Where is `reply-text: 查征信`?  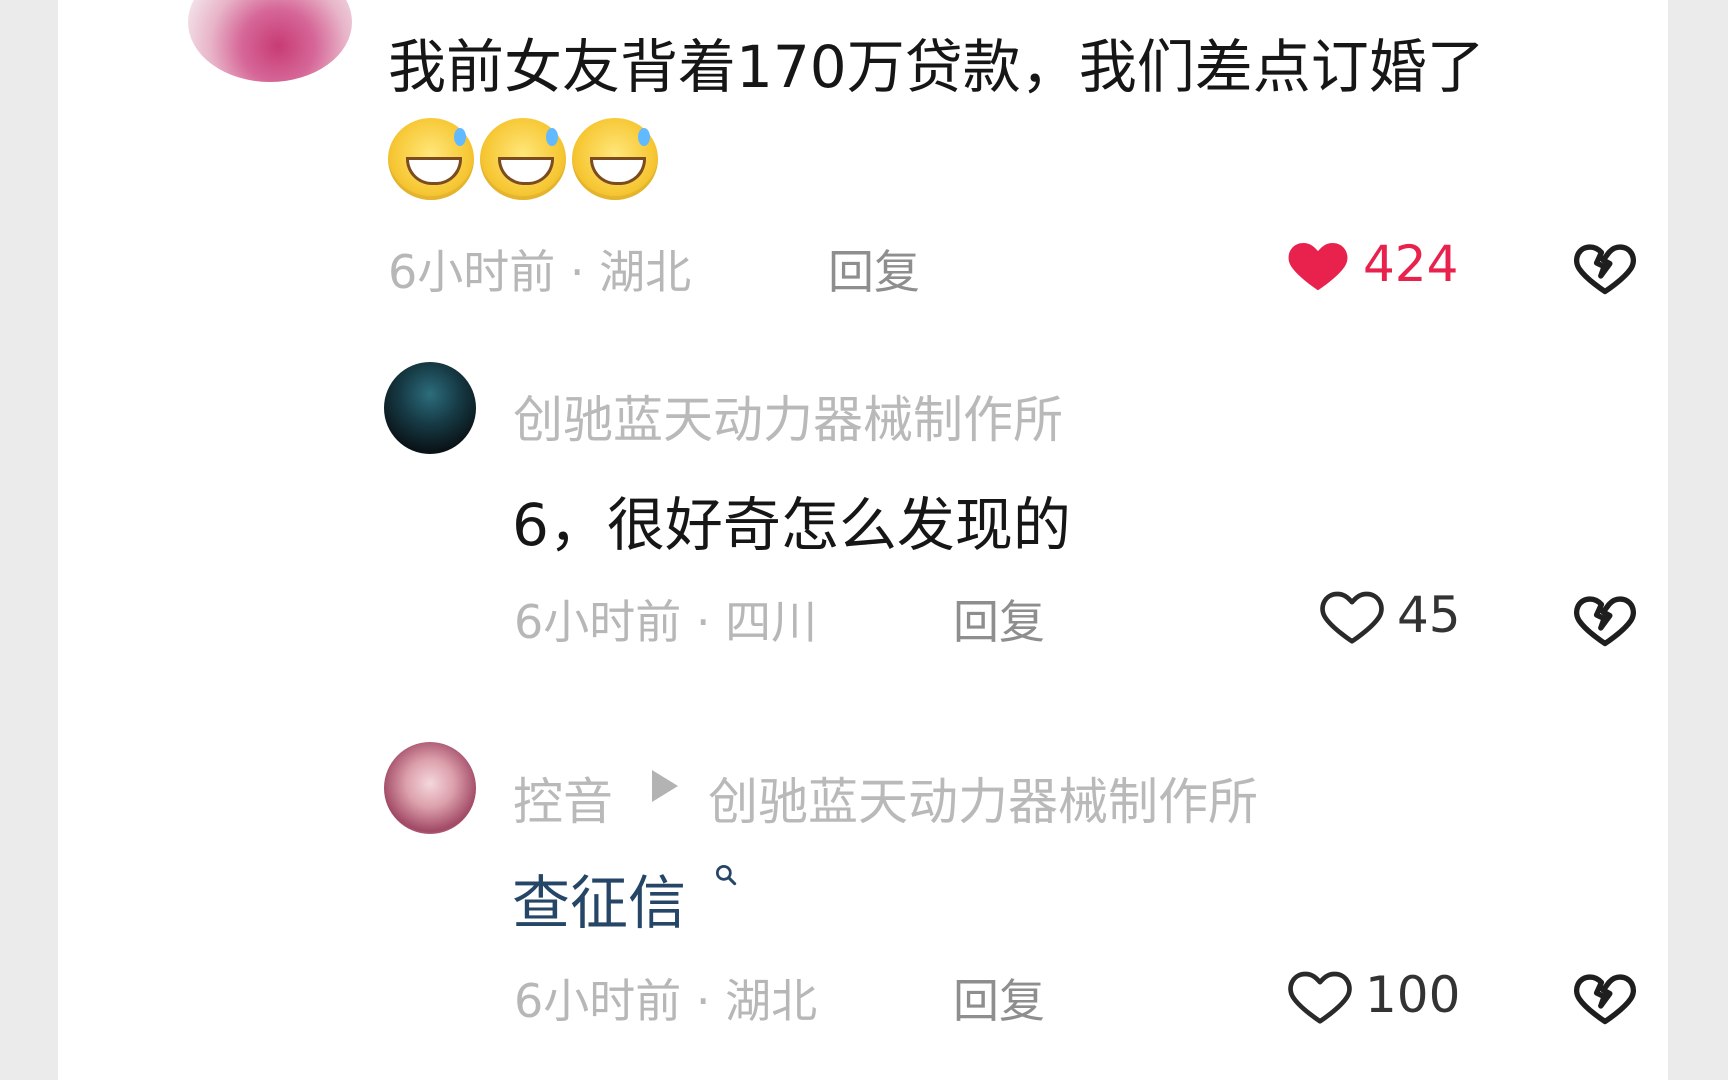
reply-text: 查征信 is located at coordinates (599, 898).